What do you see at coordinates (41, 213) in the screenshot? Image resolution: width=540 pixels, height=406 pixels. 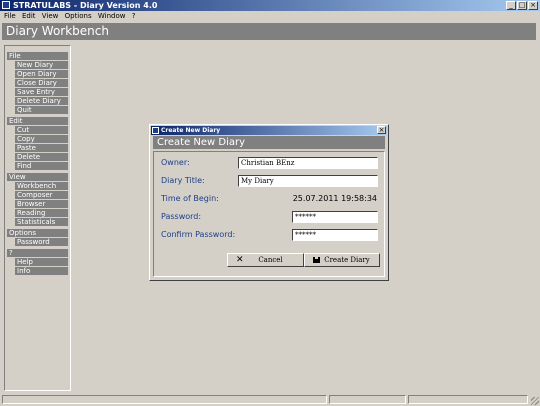 I see `sidebar-item-reading: Reading` at bounding box center [41, 213].